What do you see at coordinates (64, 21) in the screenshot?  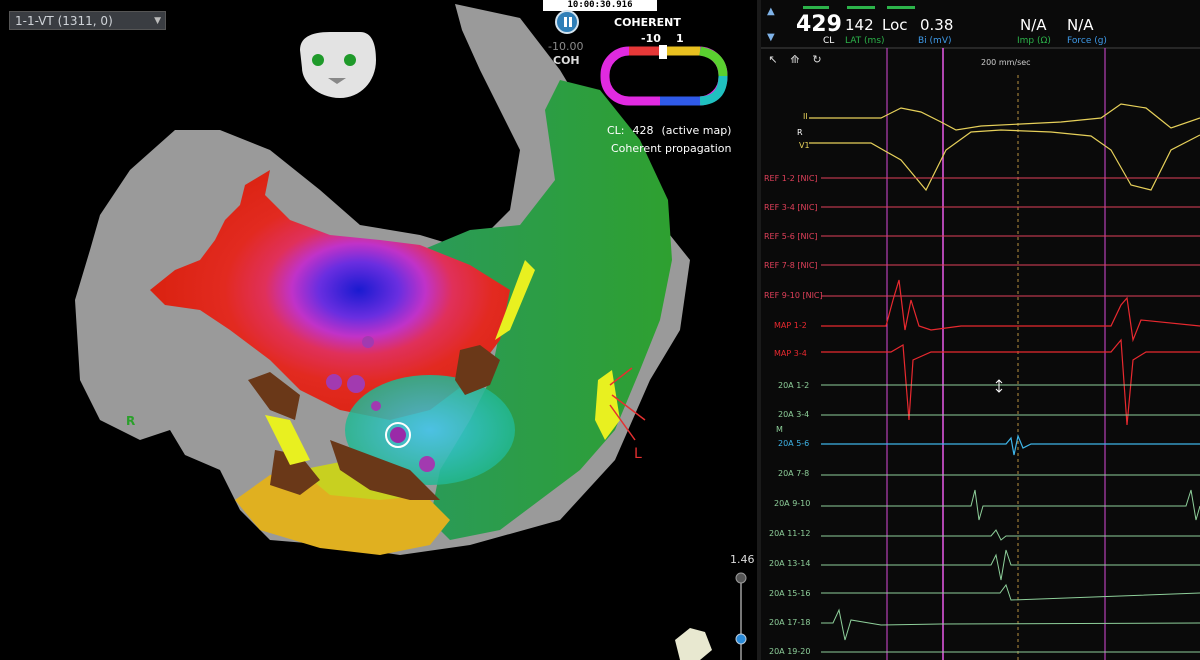 I see `map-selector-value: 1-1-VT (1311, 0)` at bounding box center [64, 21].